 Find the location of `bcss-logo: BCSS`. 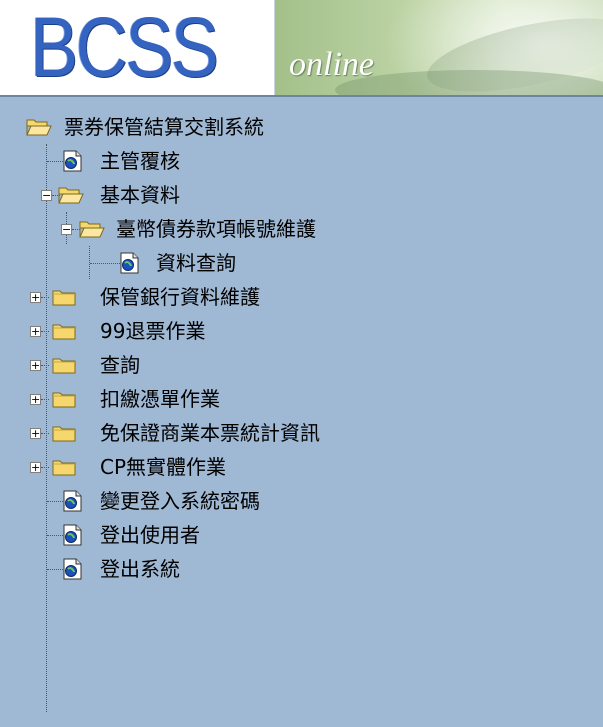

bcss-logo: BCSS is located at coordinates (137, 47).